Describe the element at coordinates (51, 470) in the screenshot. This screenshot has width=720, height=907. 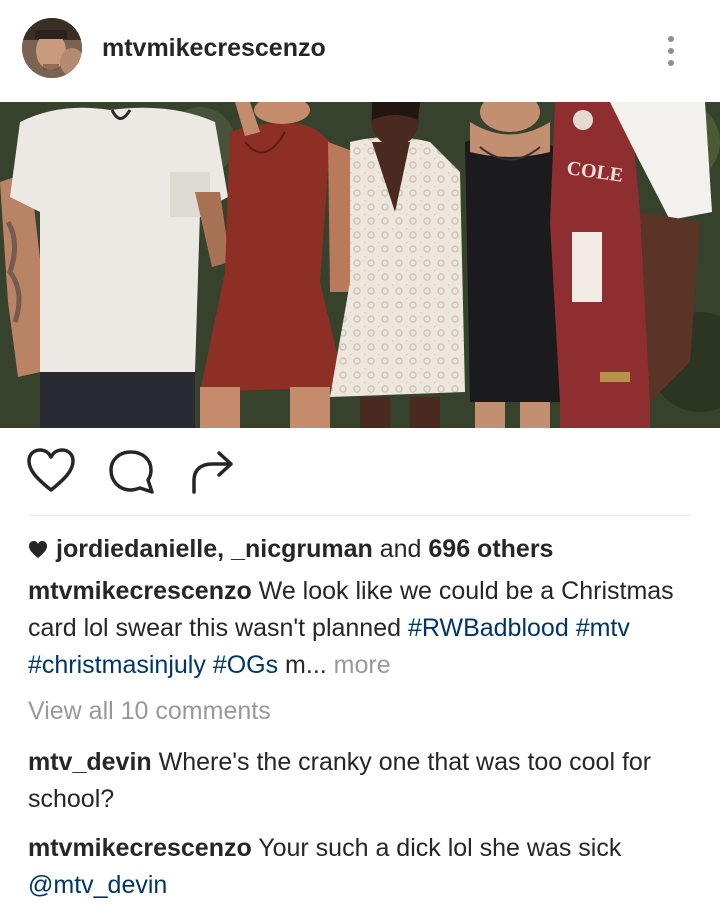
I see `heart-outline-icon` at that location.